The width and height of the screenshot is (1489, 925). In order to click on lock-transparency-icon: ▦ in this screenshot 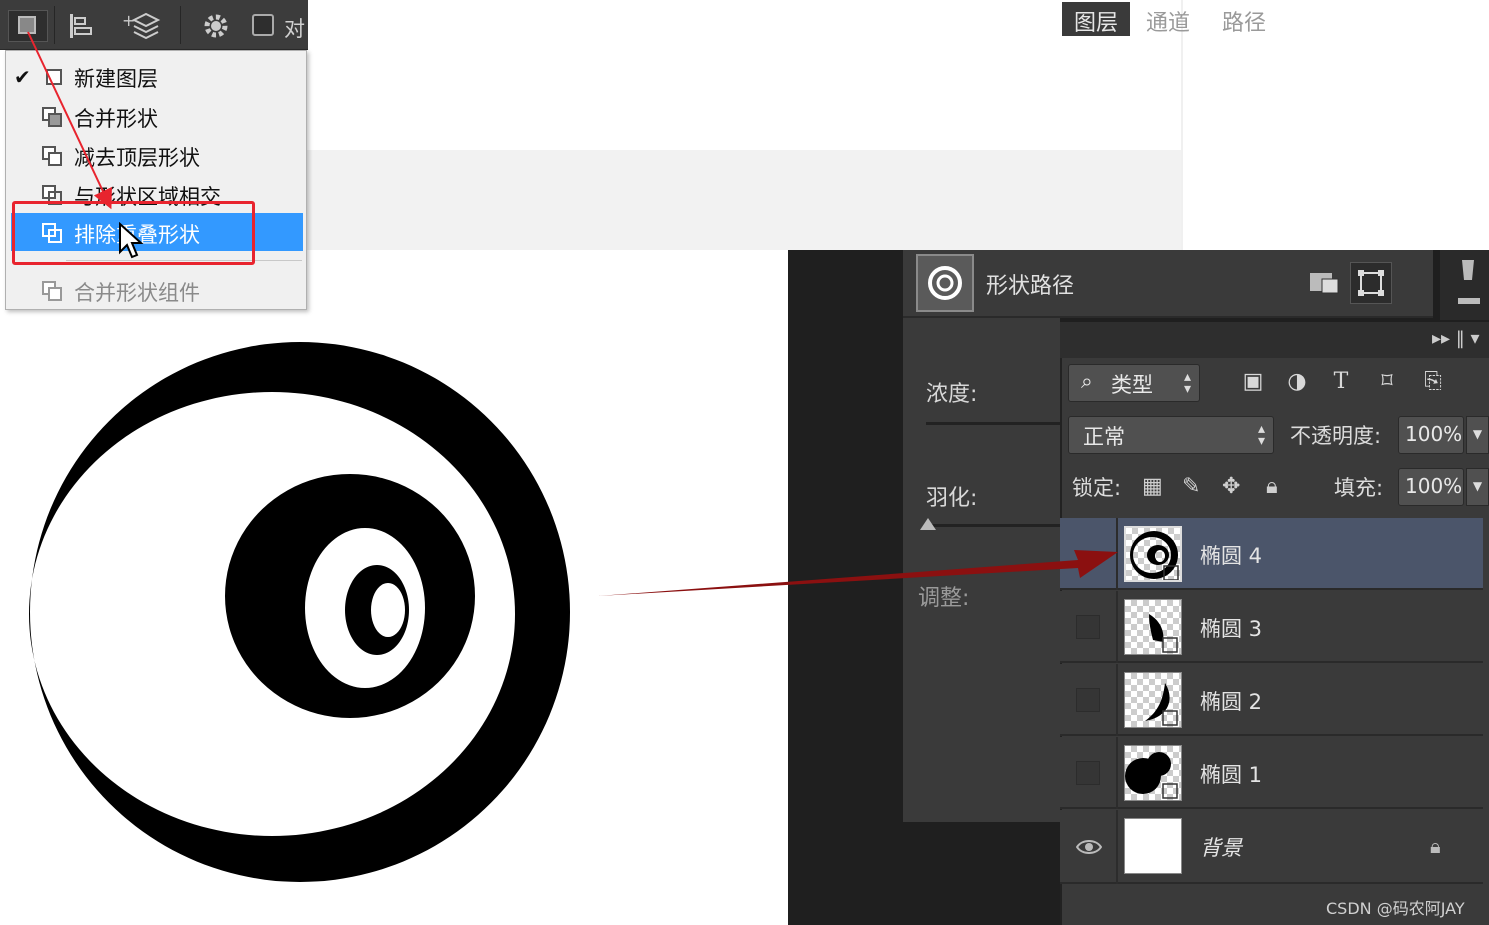, I will do `click(1152, 486)`.